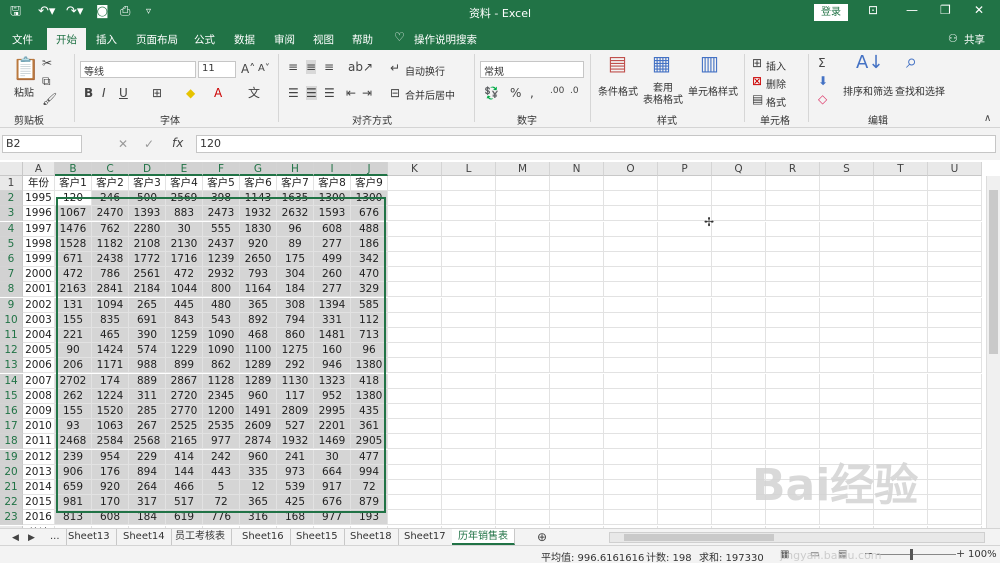  What do you see at coordinates (184, 396) in the screenshot?
I see `cell-E15: 2720` at bounding box center [184, 396].